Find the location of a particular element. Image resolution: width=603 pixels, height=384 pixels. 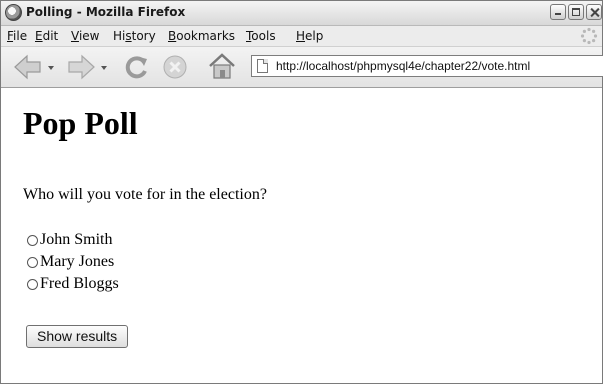

menu-edit: Edit is located at coordinates (46, 36).